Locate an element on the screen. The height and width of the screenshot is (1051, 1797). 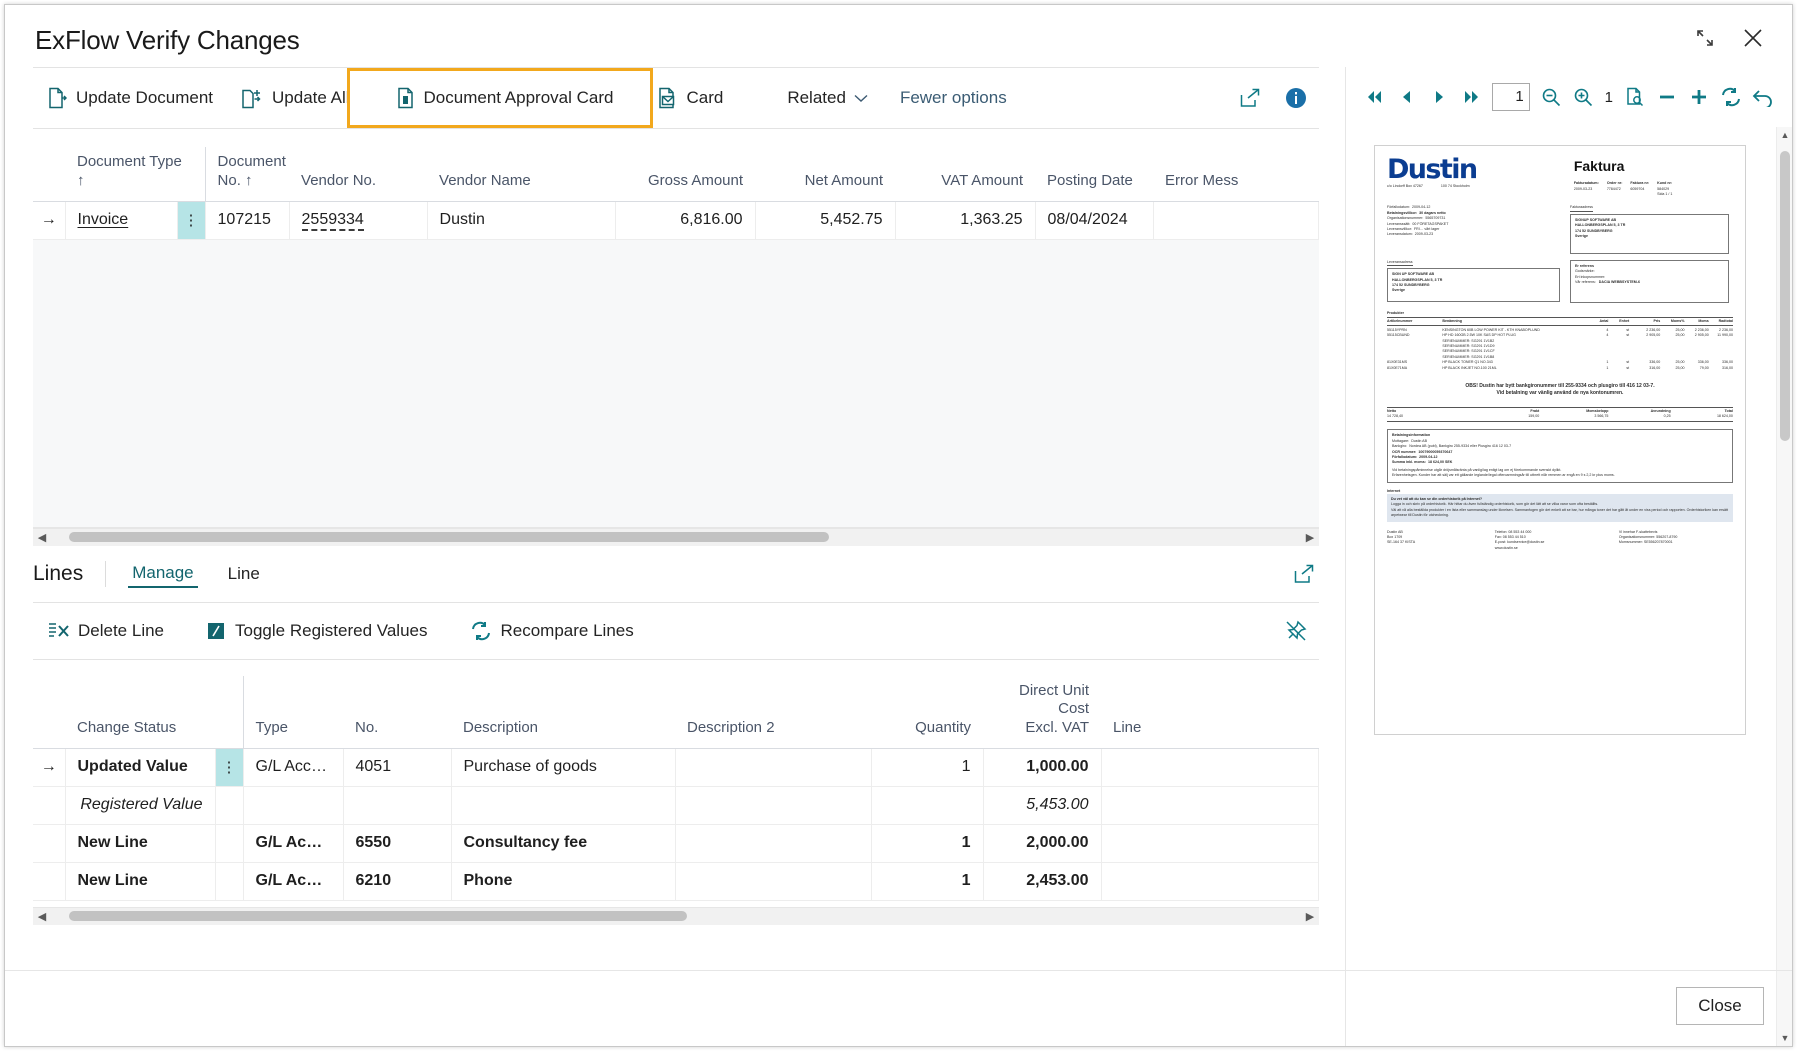
column-header-vat-amount: VAT Amount is located at coordinates (965, 174).